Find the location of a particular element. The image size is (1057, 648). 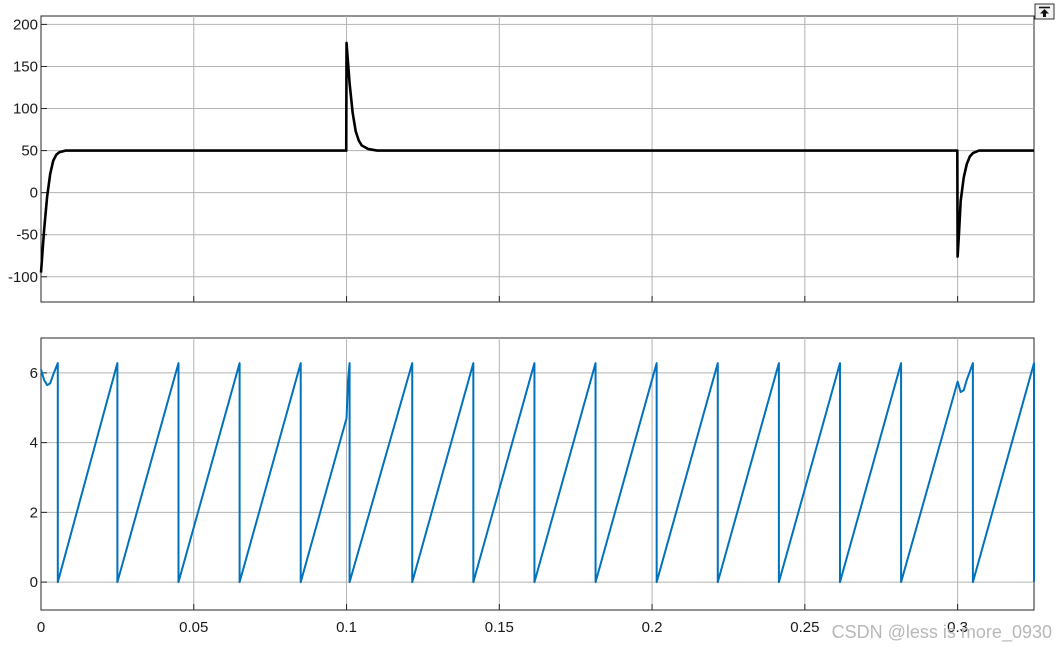

y-tick-label: 2 is located at coordinates (34, 512).